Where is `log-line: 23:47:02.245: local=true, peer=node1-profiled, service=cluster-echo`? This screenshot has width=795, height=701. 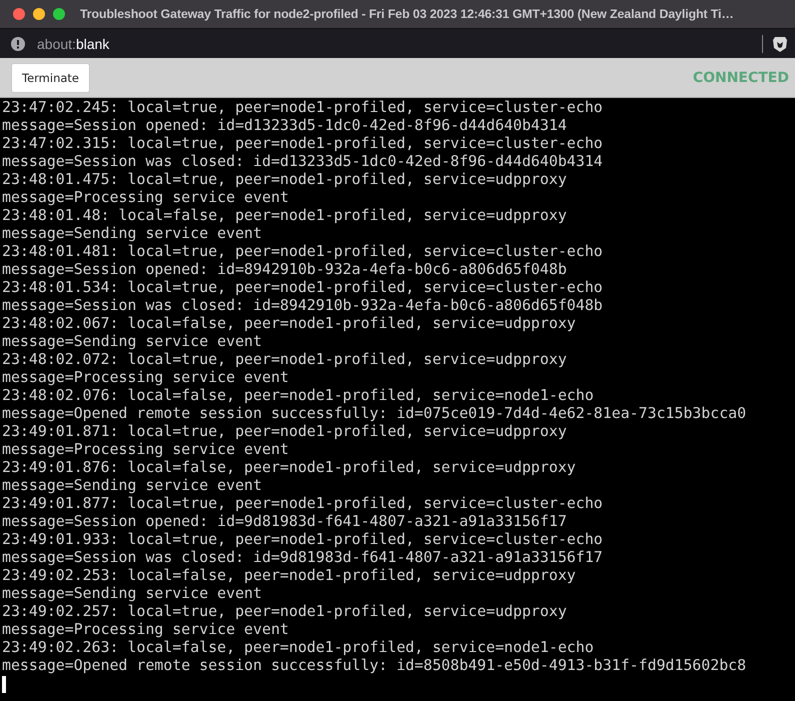 log-line: 23:47:02.245: local=true, peer=node1-profiled, service=cluster-echo is located at coordinates (303, 107).